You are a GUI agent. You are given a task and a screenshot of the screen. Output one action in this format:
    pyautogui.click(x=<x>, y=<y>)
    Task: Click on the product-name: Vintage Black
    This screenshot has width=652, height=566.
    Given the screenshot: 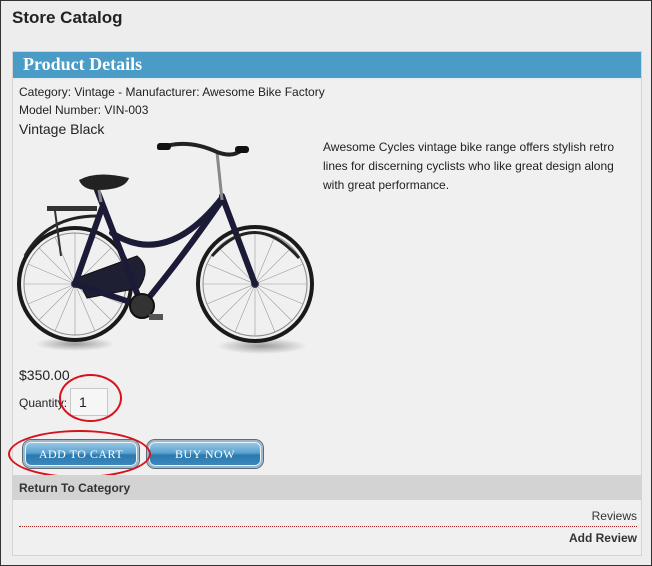 What is the action you would take?
    pyautogui.click(x=62, y=129)
    